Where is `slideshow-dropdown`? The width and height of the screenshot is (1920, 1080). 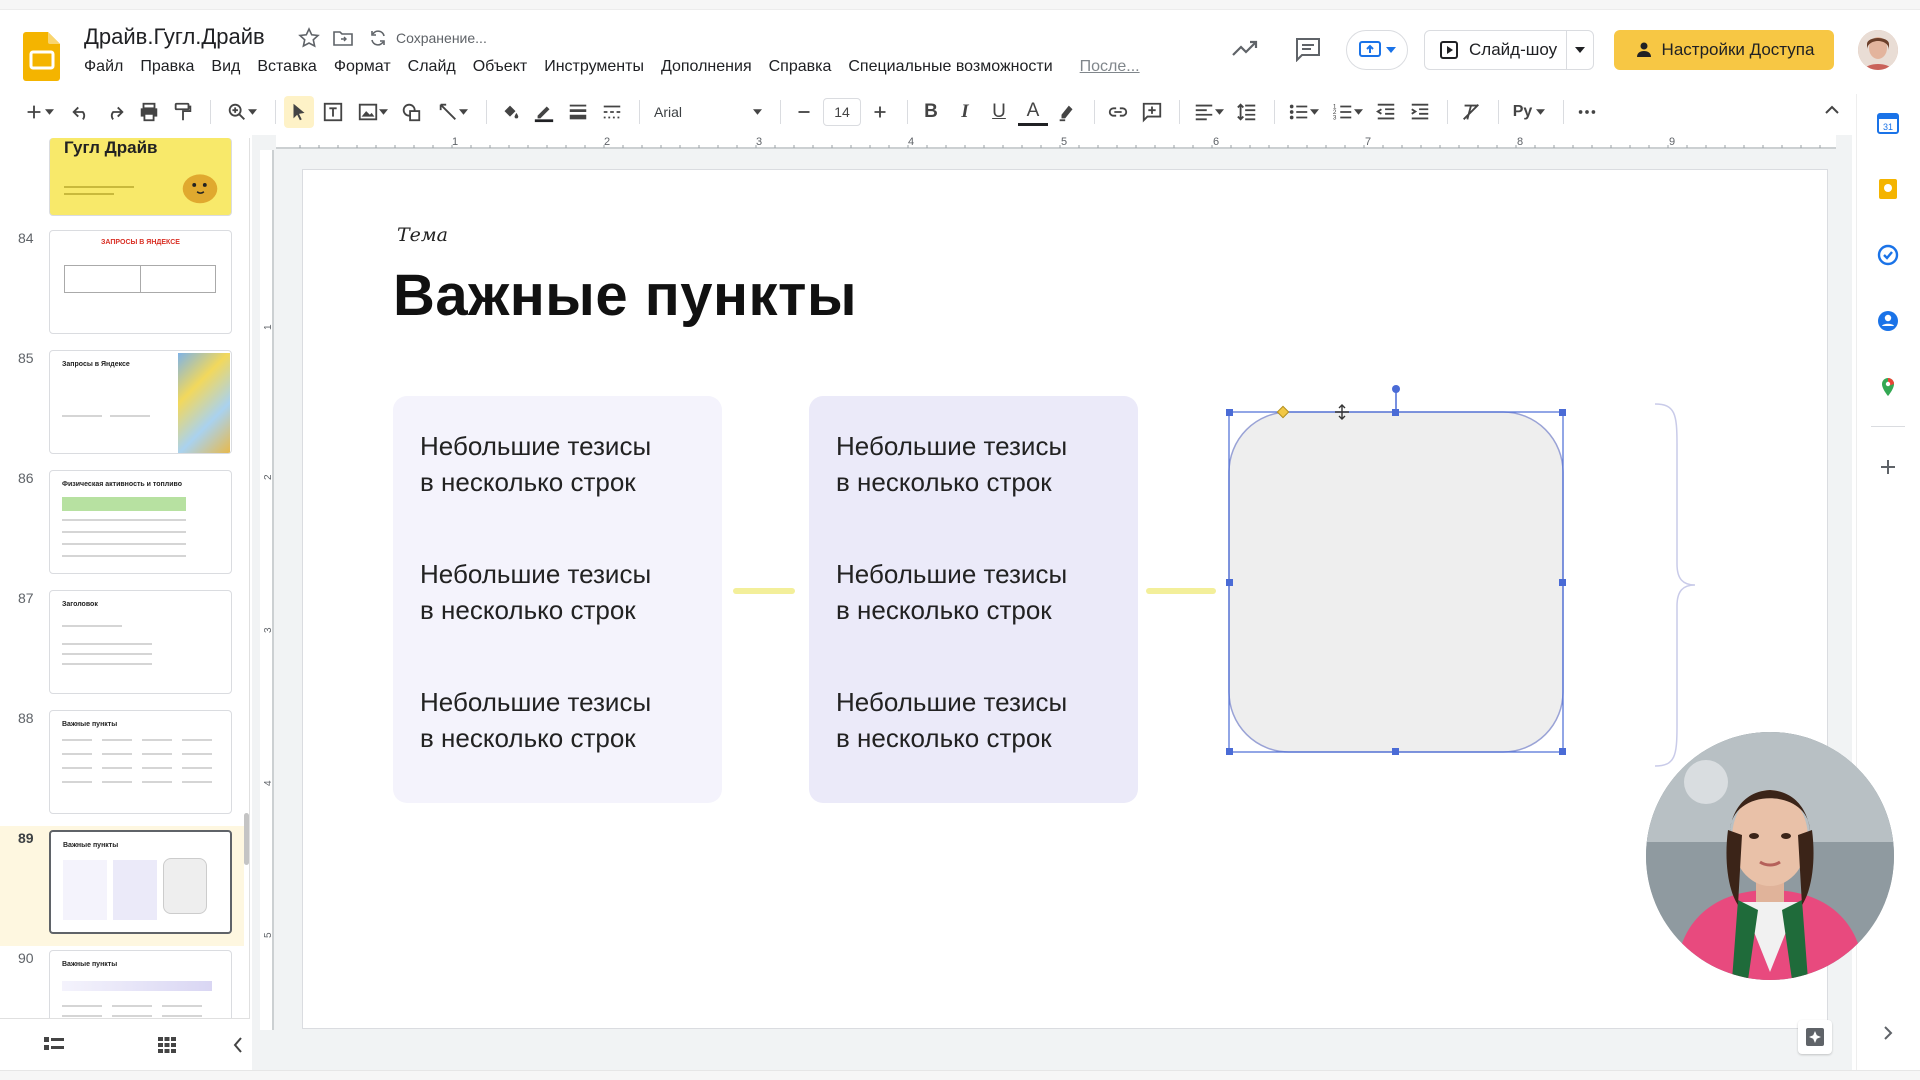 slideshow-dropdown is located at coordinates (1580, 50).